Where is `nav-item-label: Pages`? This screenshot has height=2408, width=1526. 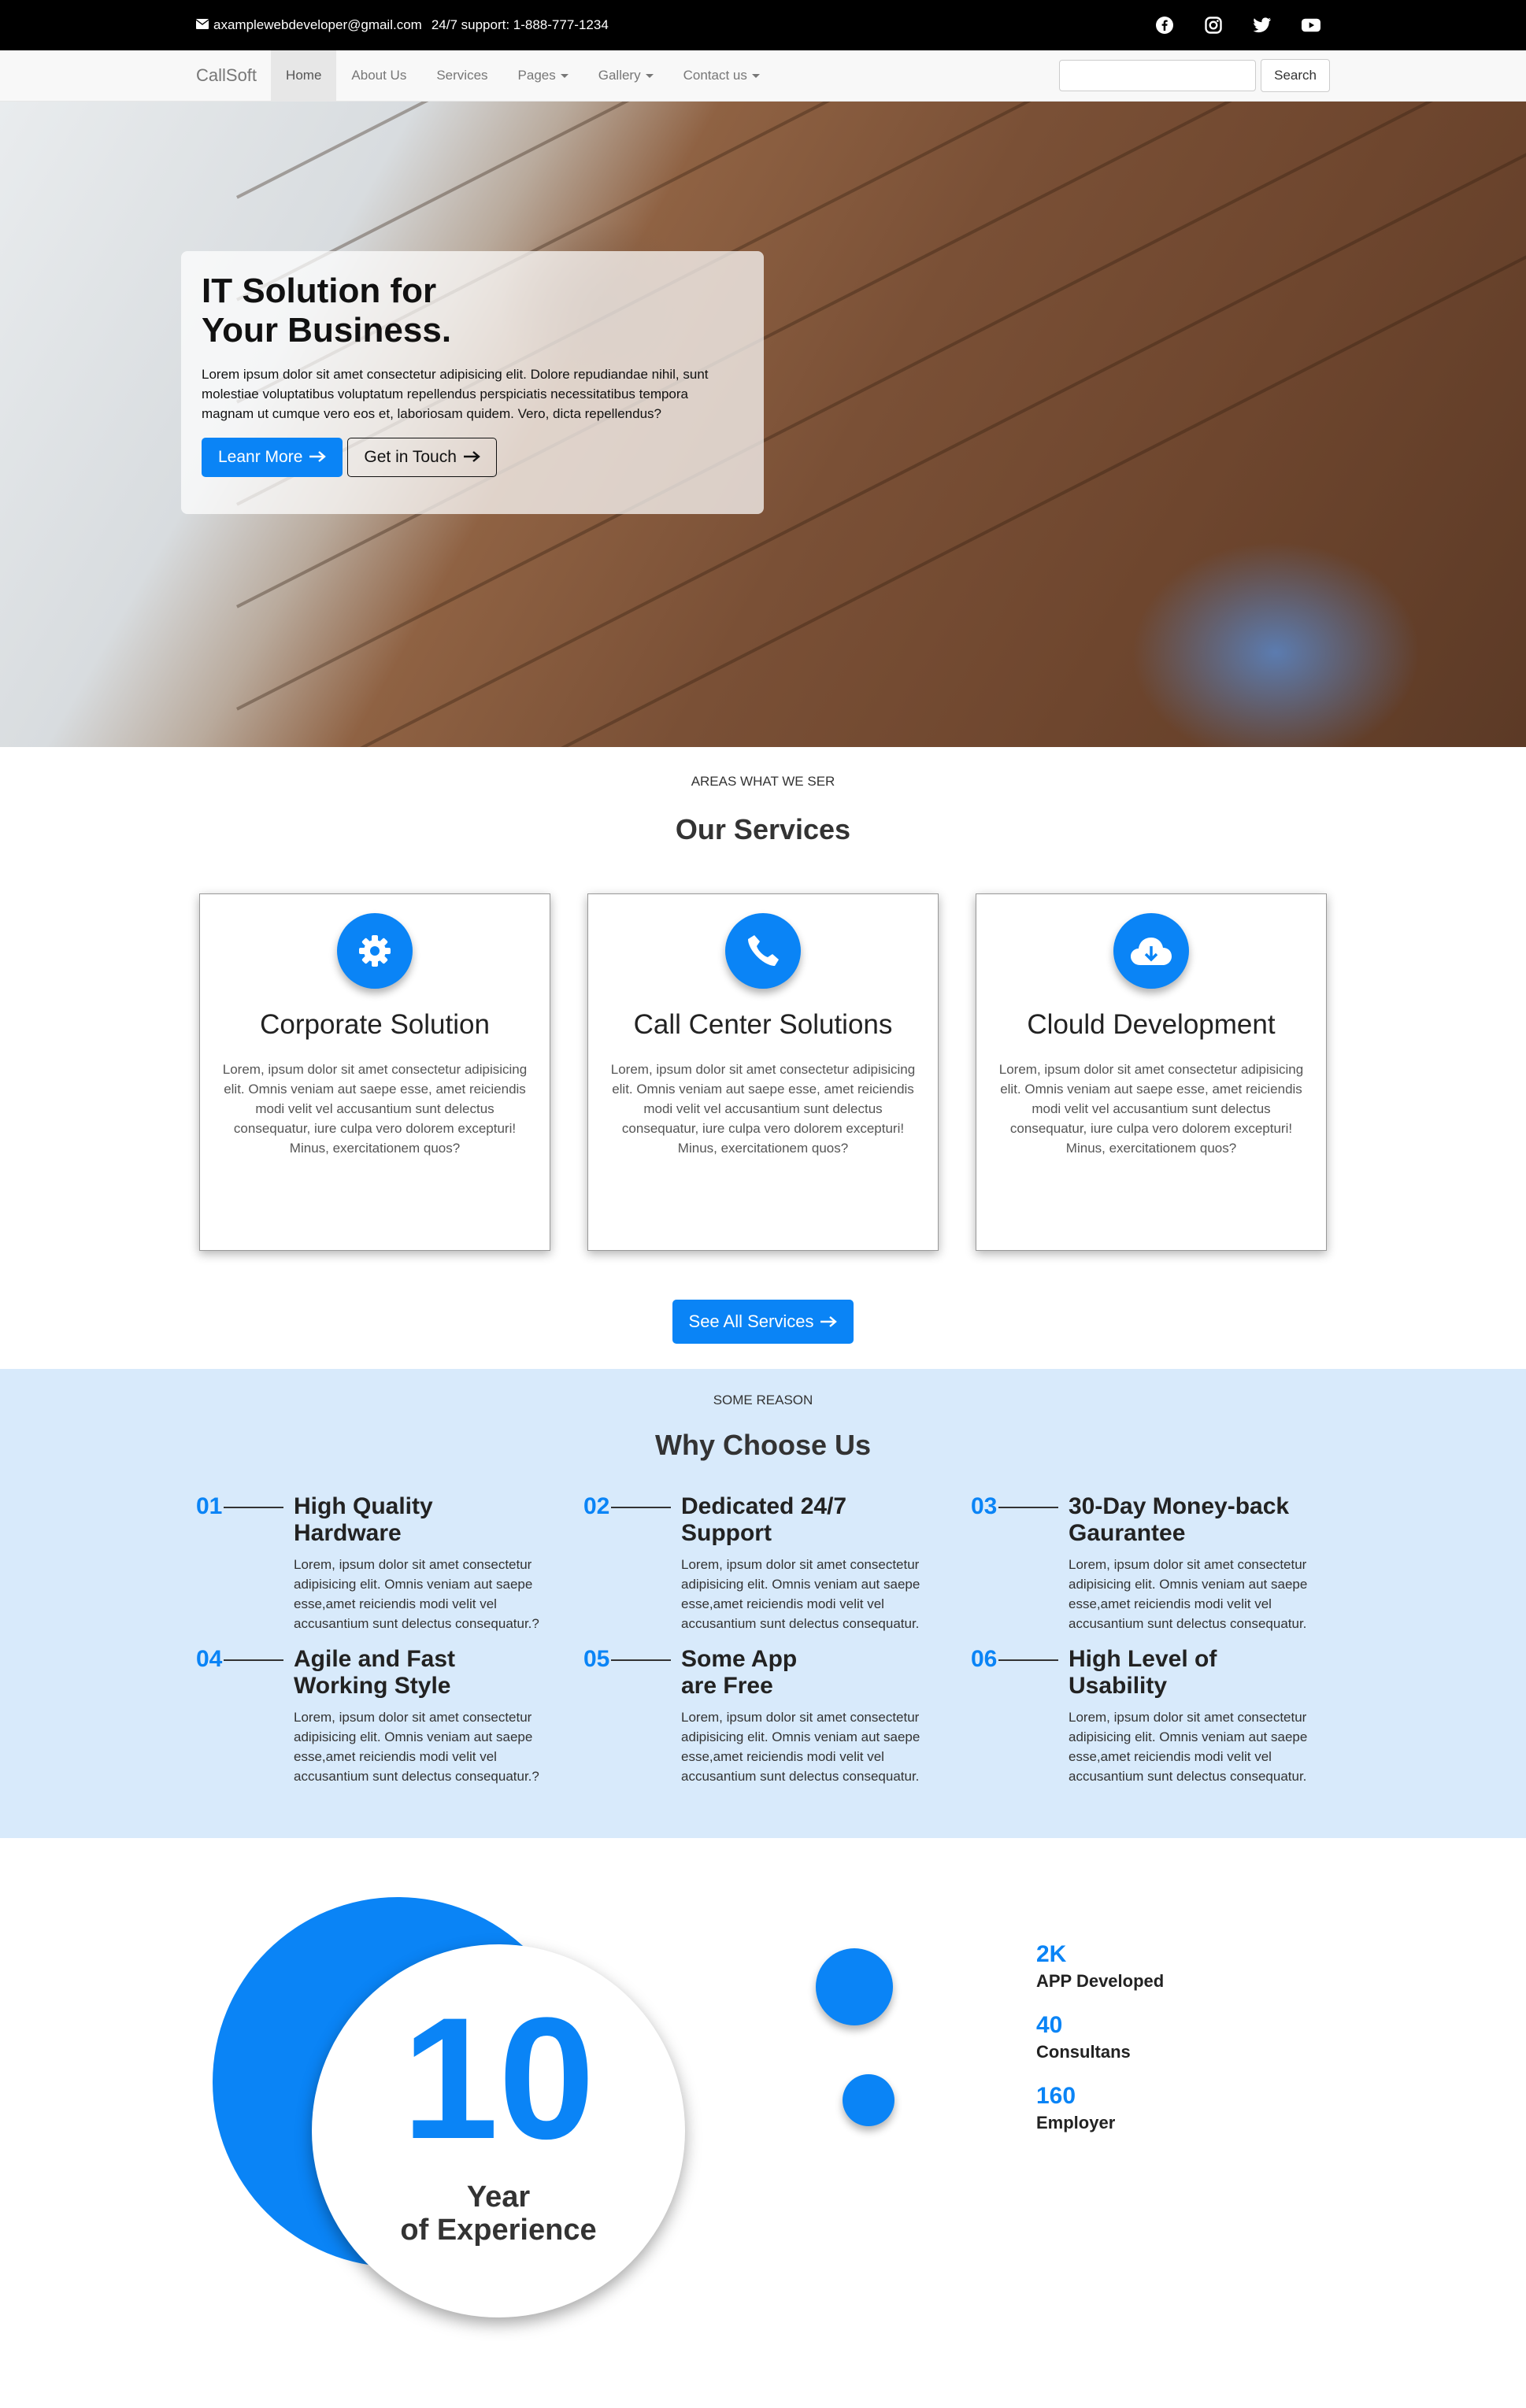 nav-item-label: Pages is located at coordinates (537, 75).